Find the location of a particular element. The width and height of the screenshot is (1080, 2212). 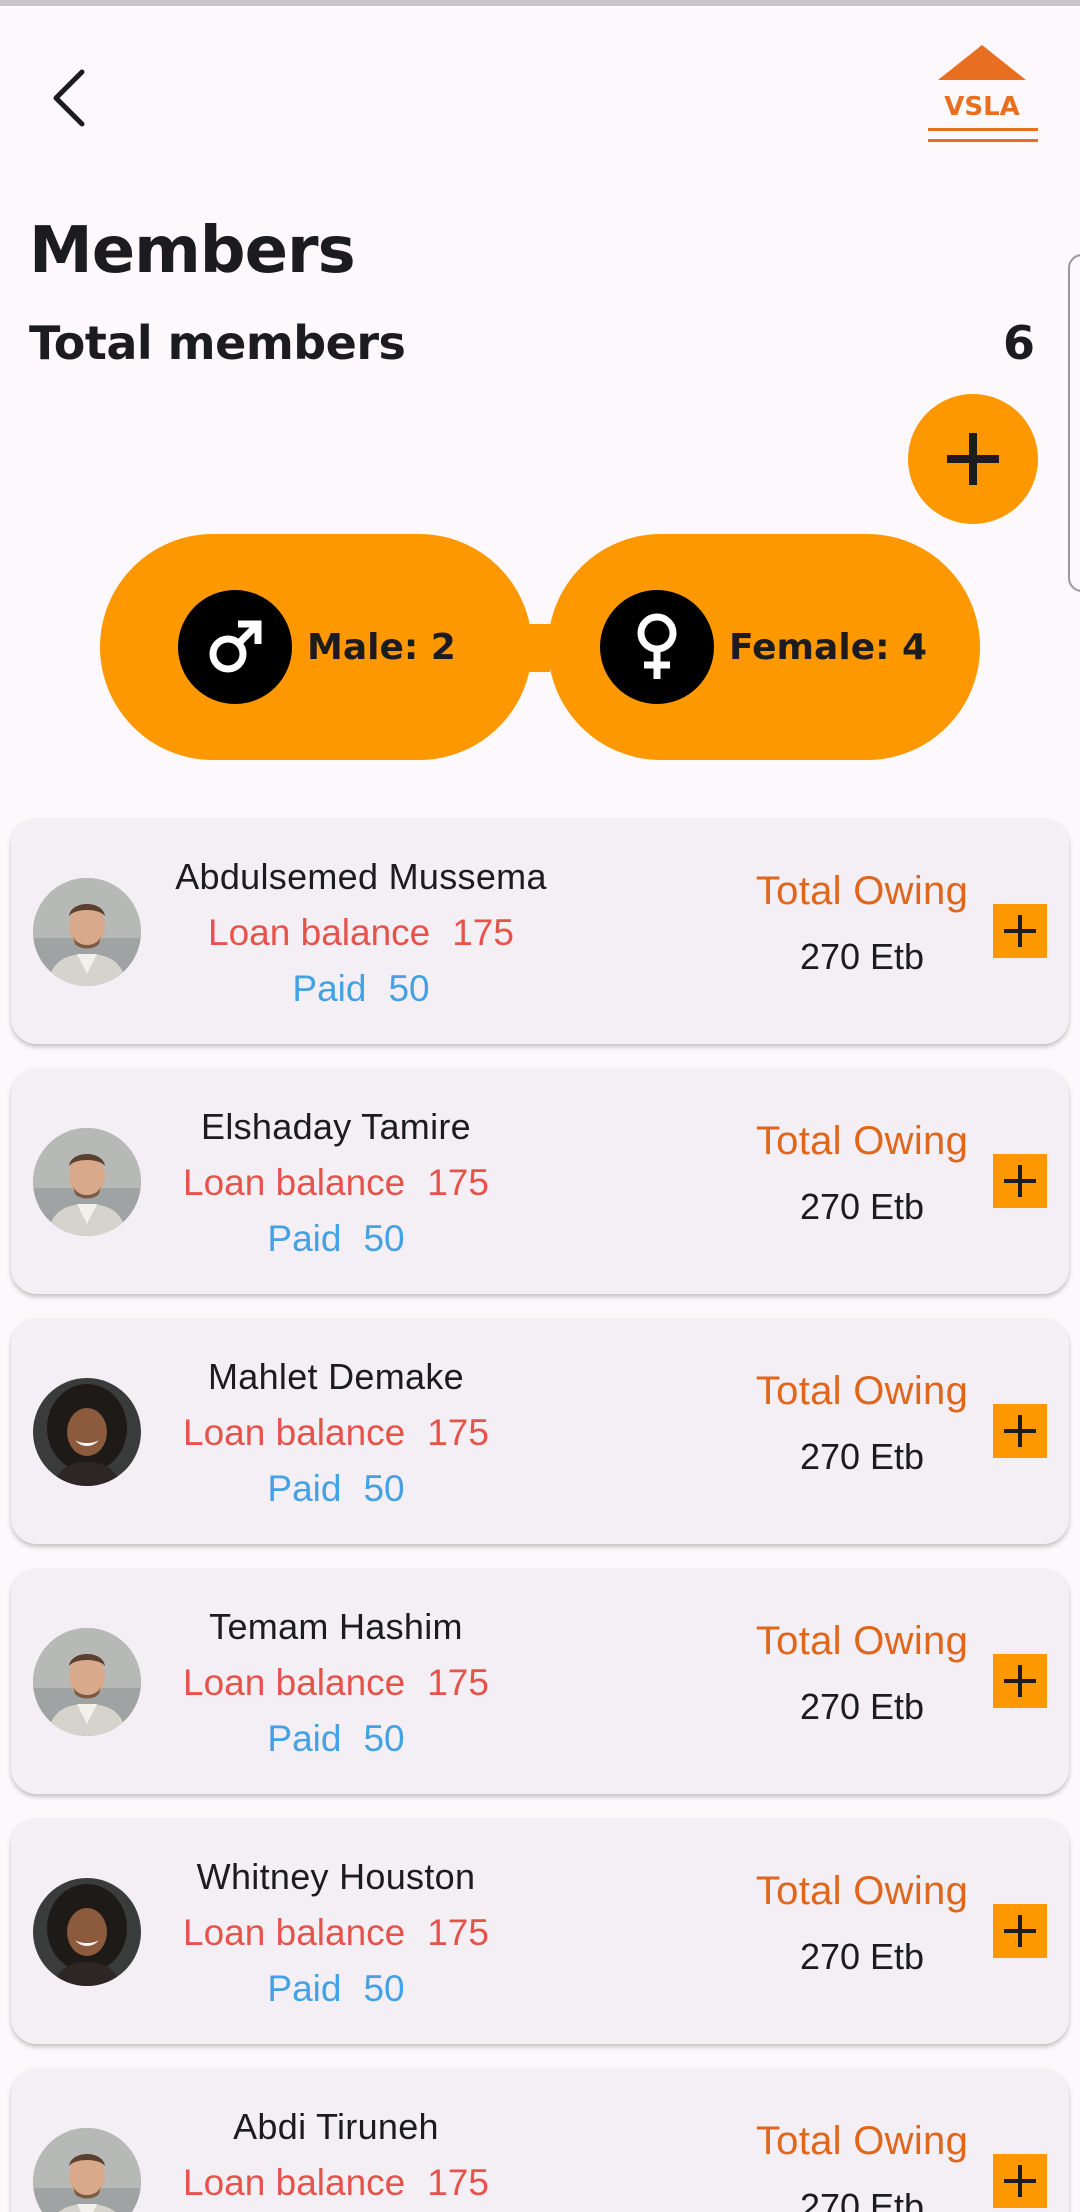

side-panel-handle is located at coordinates (1074, 423).